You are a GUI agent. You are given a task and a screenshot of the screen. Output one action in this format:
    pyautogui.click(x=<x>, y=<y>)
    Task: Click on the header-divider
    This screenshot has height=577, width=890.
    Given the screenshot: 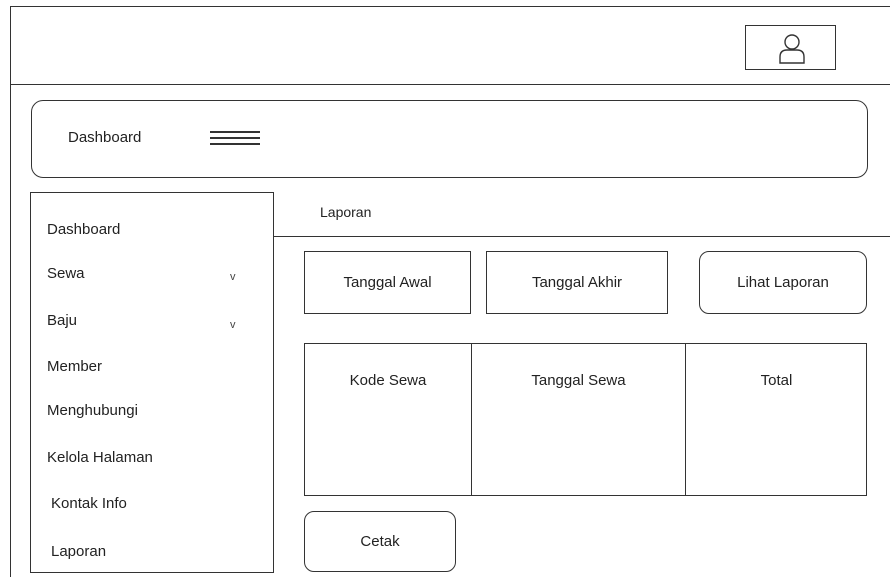 What is the action you would take?
    pyautogui.click(x=450, y=84)
    